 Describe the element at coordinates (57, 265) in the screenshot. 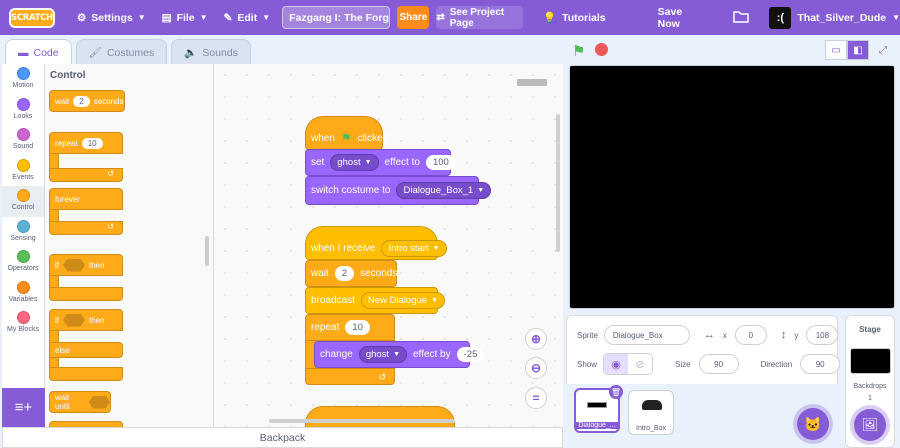

I see `block-label: if` at that location.